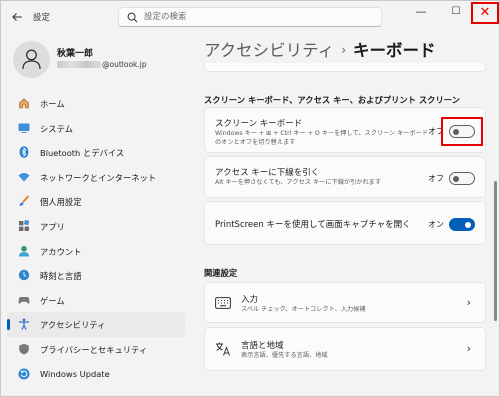 The height and width of the screenshot is (397, 500). What do you see at coordinates (24, 177) in the screenshot?
I see `network-icon` at bounding box center [24, 177].